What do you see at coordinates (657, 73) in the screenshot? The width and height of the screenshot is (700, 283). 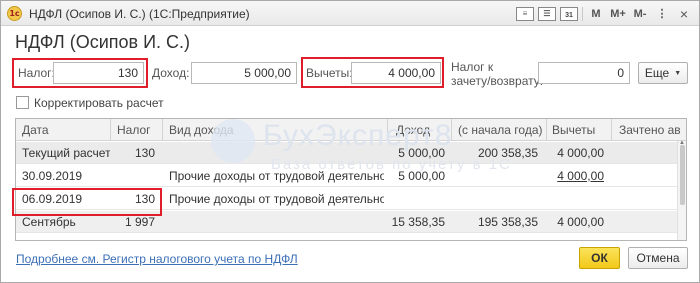 I see `more-button-label: Еще` at bounding box center [657, 73].